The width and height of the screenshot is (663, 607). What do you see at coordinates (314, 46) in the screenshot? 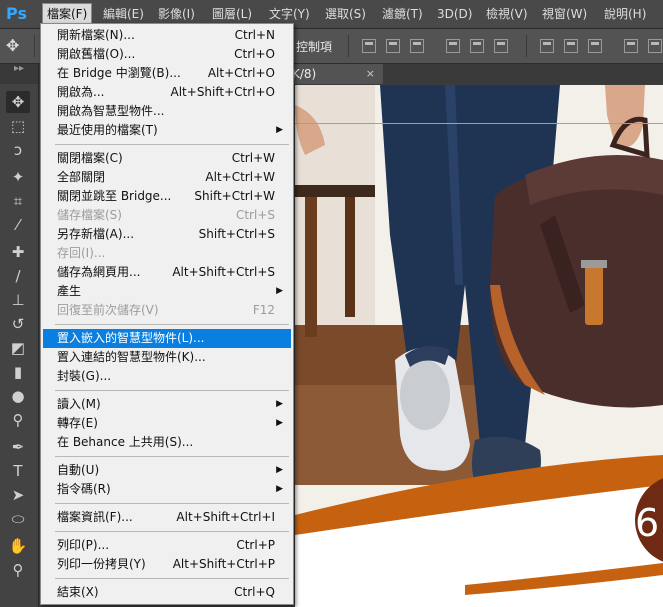
I see `show-transform-controls-label: 控制項` at bounding box center [314, 46].